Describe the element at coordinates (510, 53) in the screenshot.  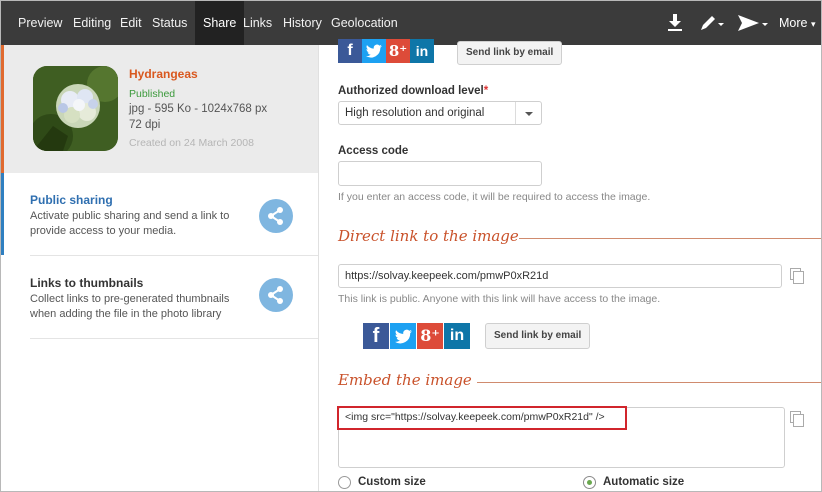
I see `send-link-email-button-top: Send link by email` at that location.